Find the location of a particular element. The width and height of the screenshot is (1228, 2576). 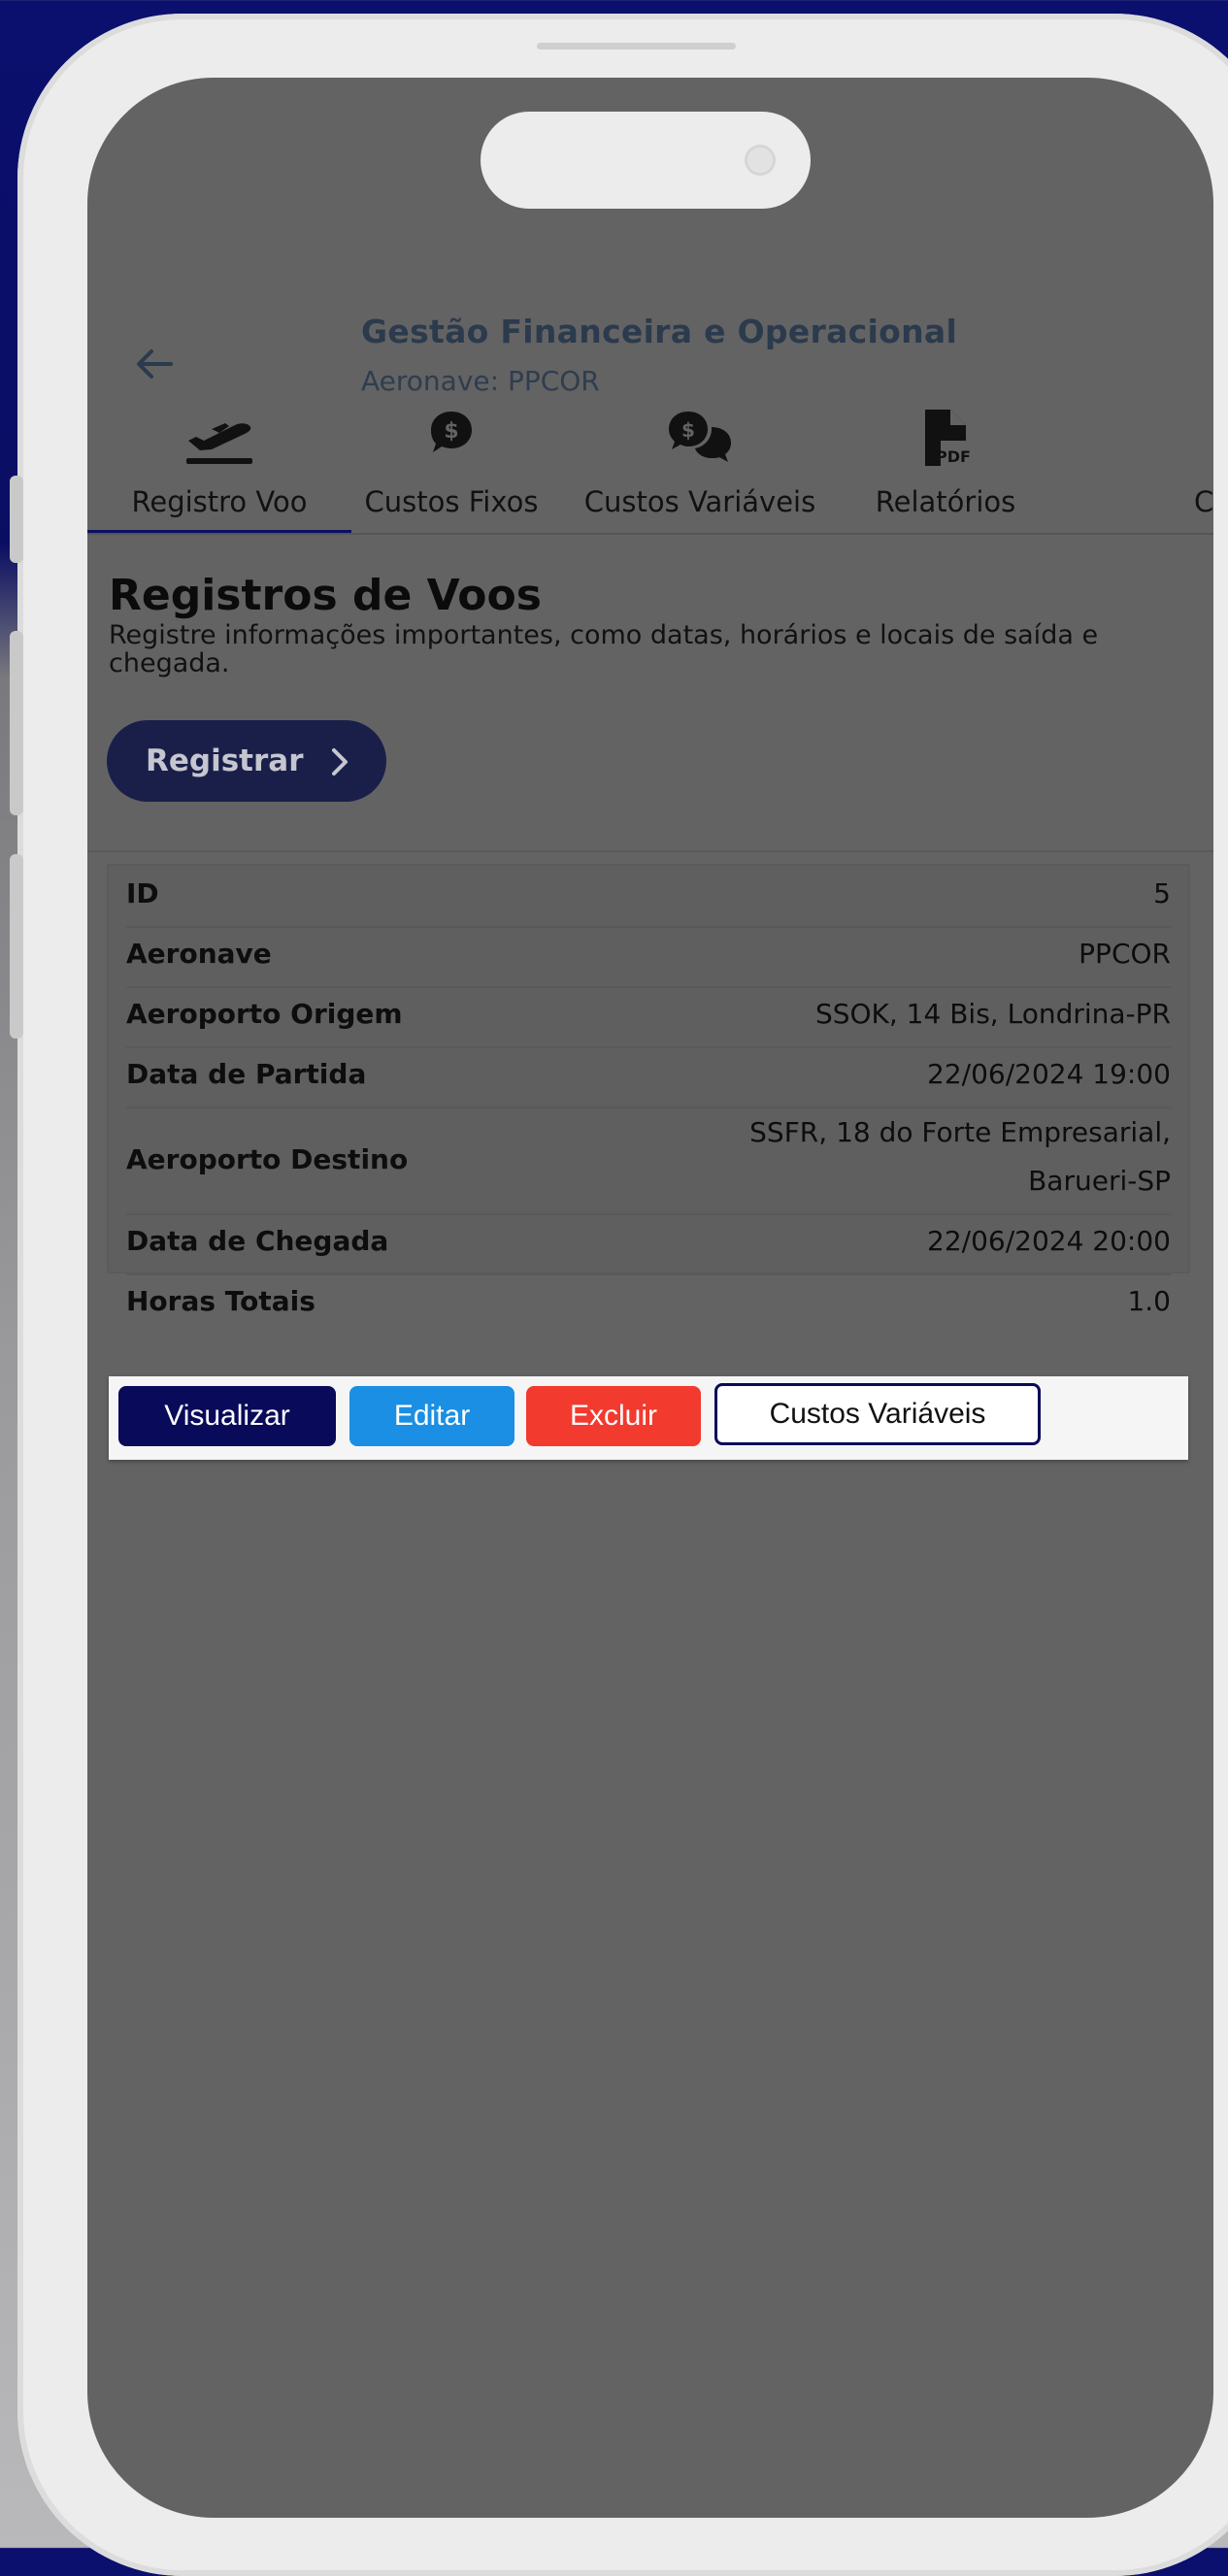

plane-departure-icon is located at coordinates (219, 439).